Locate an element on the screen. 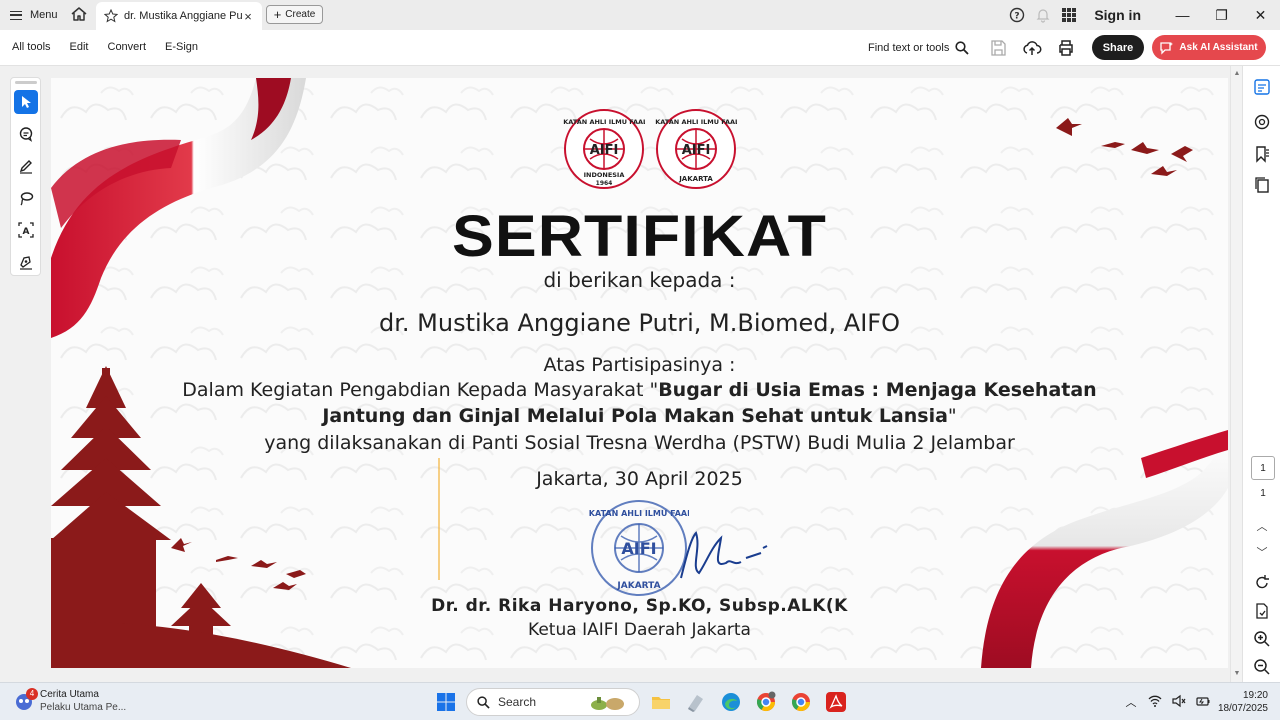 The height and width of the screenshot is (720, 1280). acrobat-reader-icon is located at coordinates (836, 702).